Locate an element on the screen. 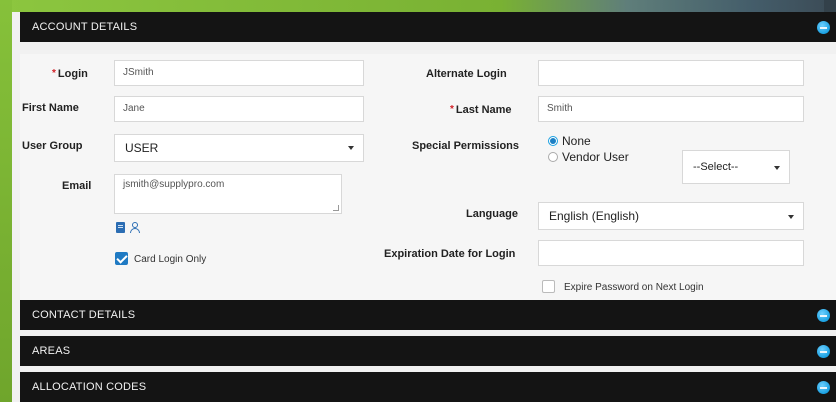 The height and width of the screenshot is (402, 836). expiration-date-label: Expiration Date for Login is located at coordinates (450, 254).